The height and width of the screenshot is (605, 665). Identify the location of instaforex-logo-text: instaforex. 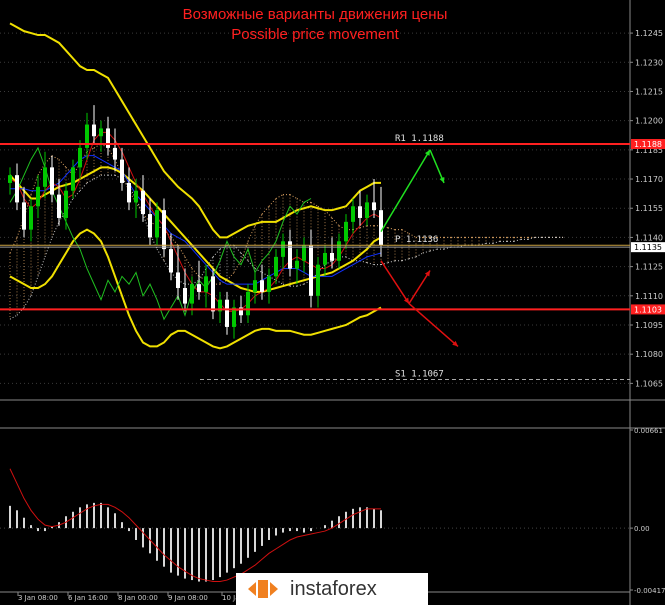
(333, 588).